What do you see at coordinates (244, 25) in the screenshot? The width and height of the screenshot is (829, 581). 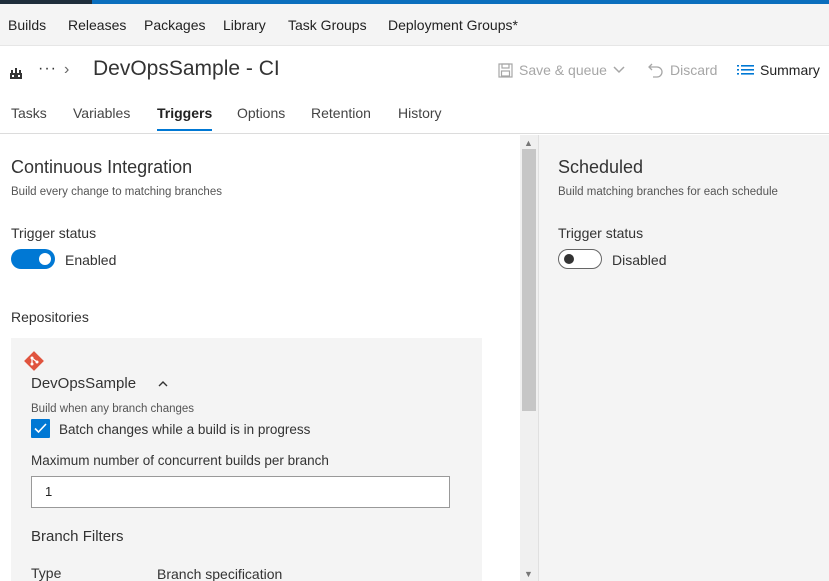 I see `nav-item-library: Library` at bounding box center [244, 25].